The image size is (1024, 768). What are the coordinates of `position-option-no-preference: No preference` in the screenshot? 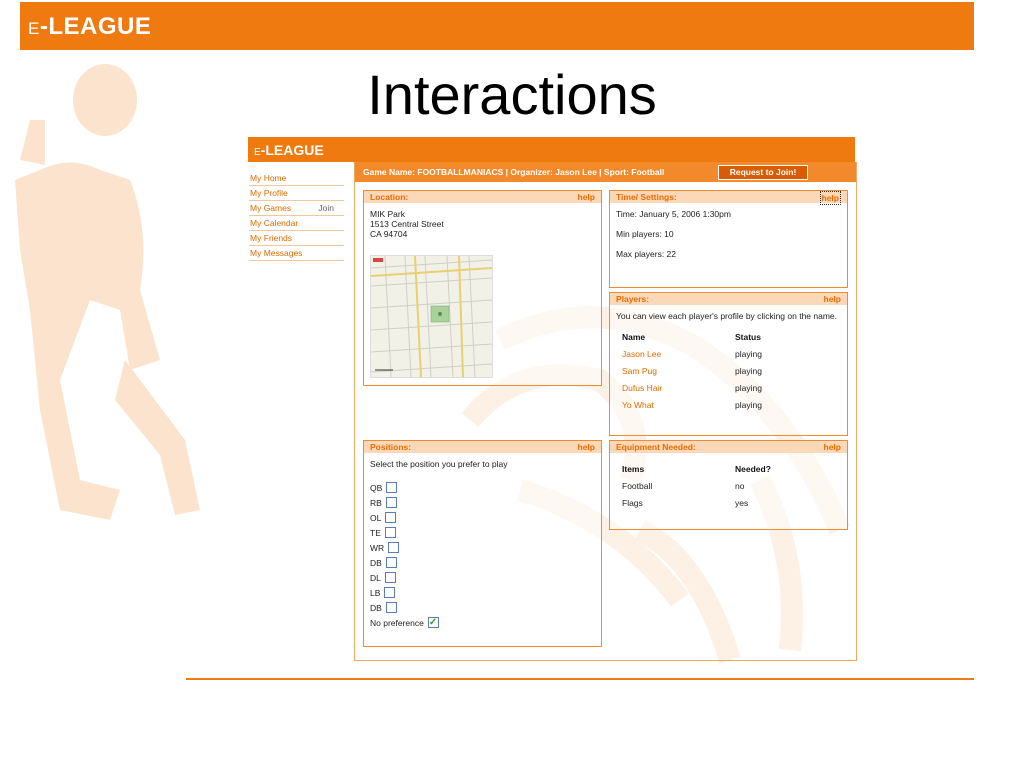 It's located at (482, 623).